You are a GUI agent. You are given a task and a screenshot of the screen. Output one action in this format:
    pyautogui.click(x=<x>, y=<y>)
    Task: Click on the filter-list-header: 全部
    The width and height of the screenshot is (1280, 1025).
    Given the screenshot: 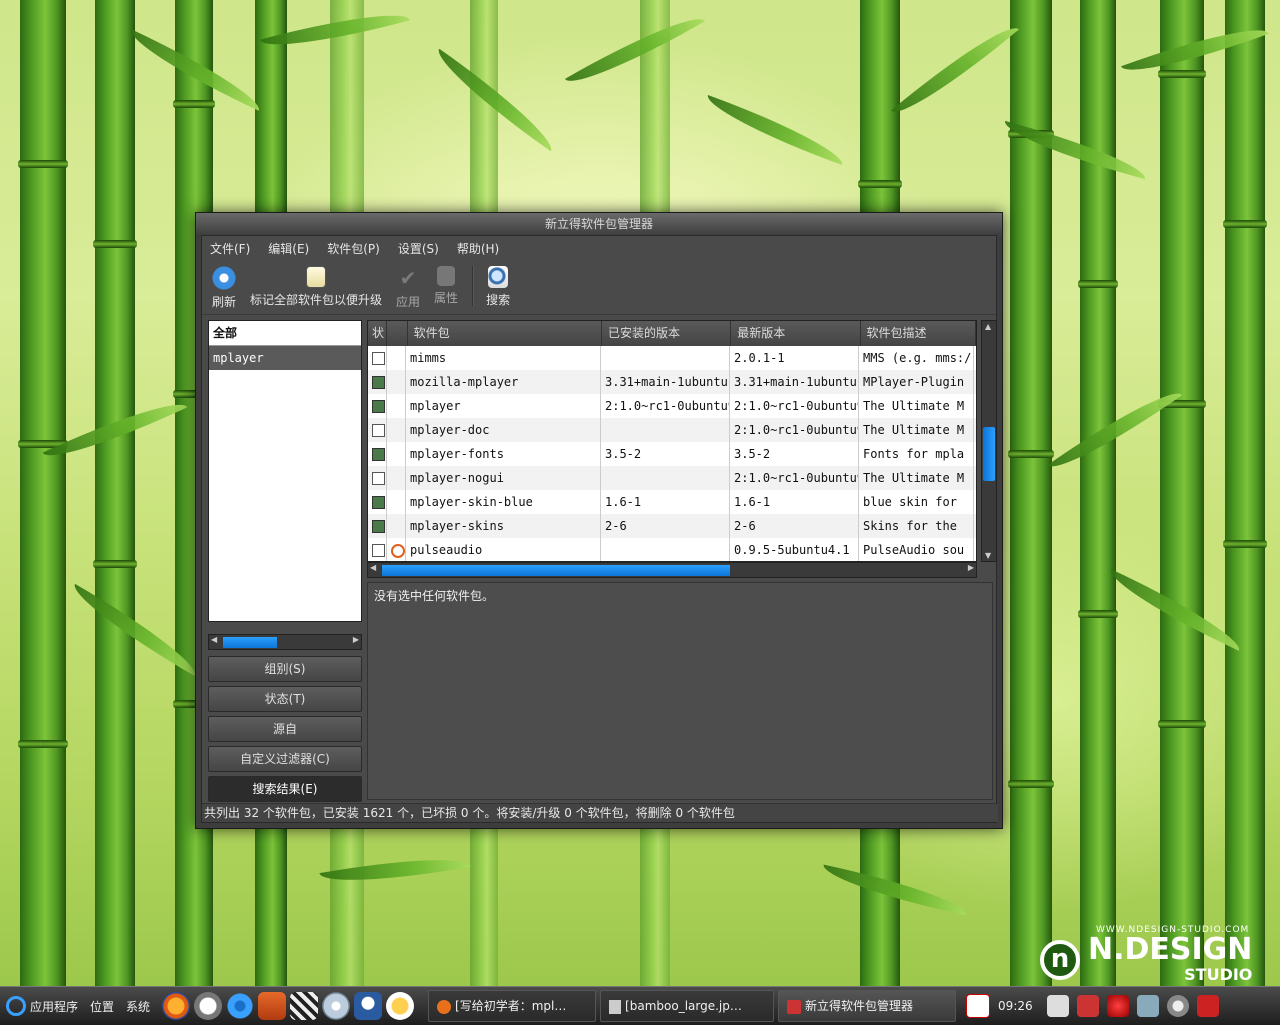 What is the action you would take?
    pyautogui.click(x=285, y=333)
    